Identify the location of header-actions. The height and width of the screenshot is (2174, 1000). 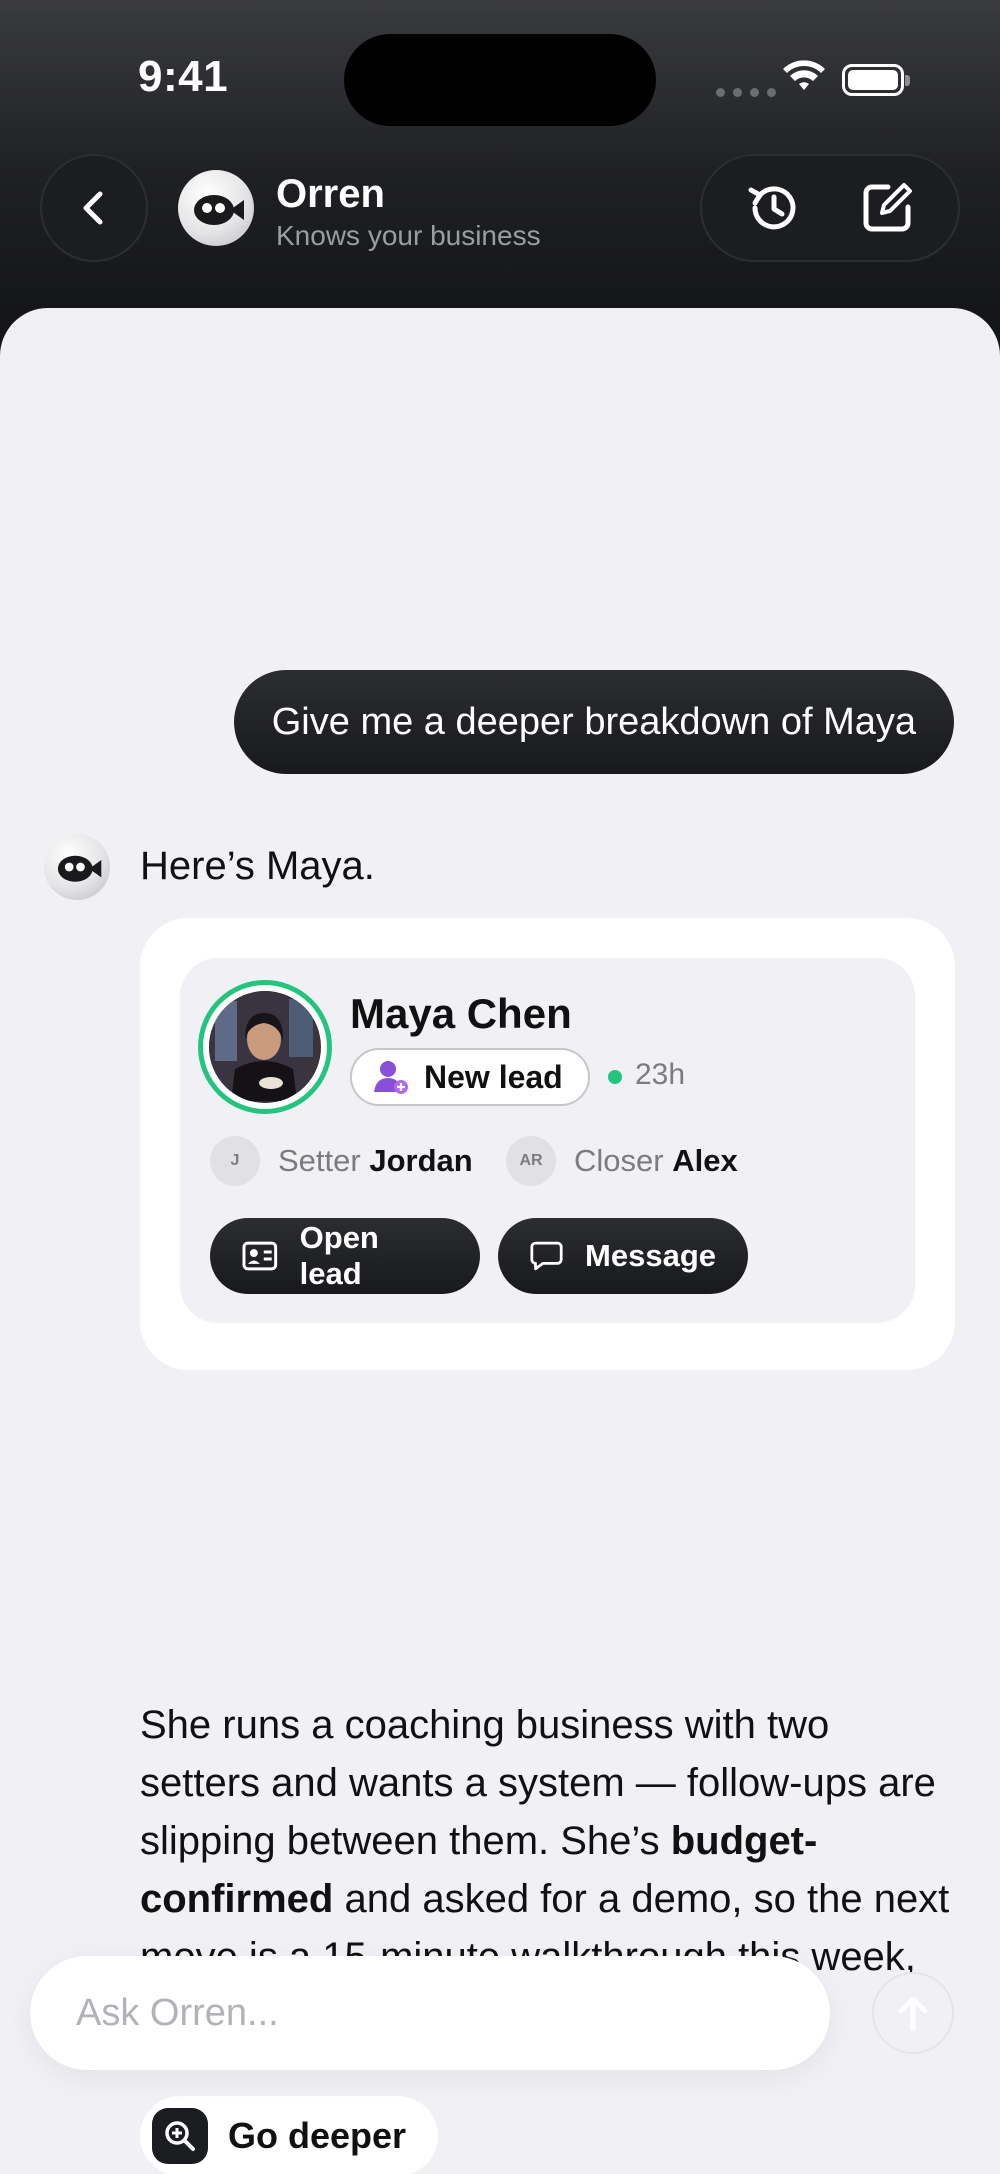
(830, 208).